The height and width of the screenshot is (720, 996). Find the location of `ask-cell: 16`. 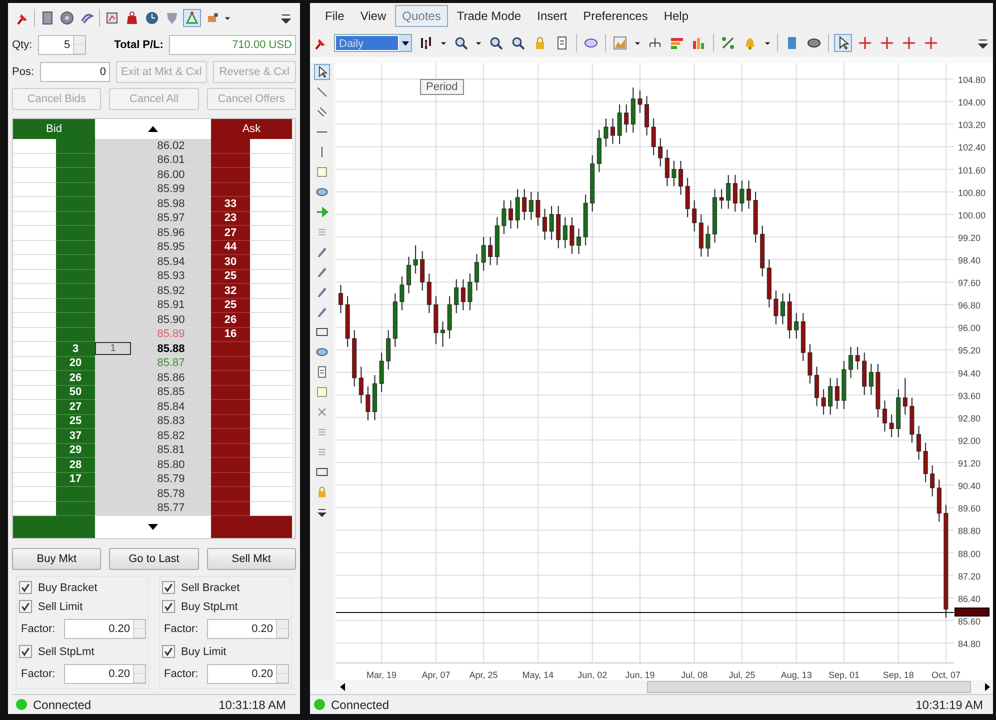

ask-cell: 16 is located at coordinates (230, 335).